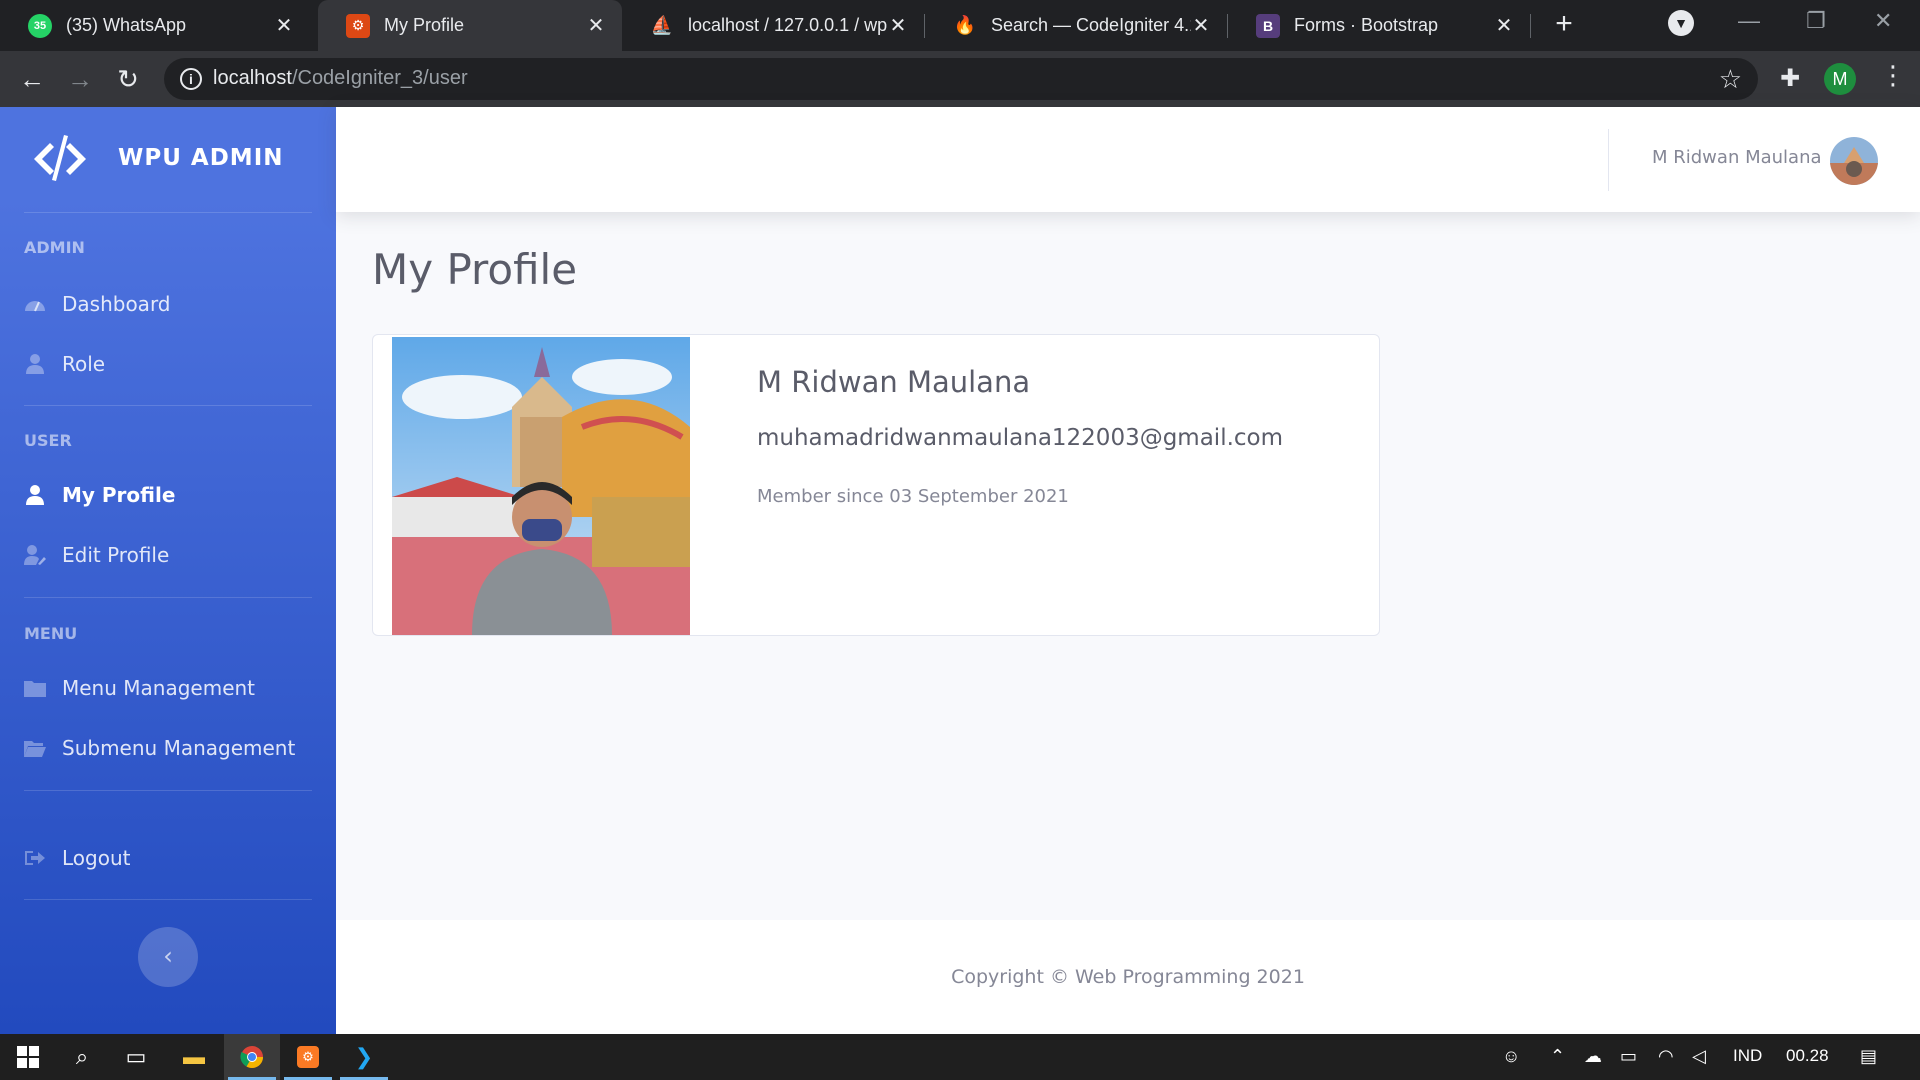 This screenshot has height=1080, width=1920. What do you see at coordinates (35, 364) in the screenshot?
I see `user-tie-icon` at bounding box center [35, 364].